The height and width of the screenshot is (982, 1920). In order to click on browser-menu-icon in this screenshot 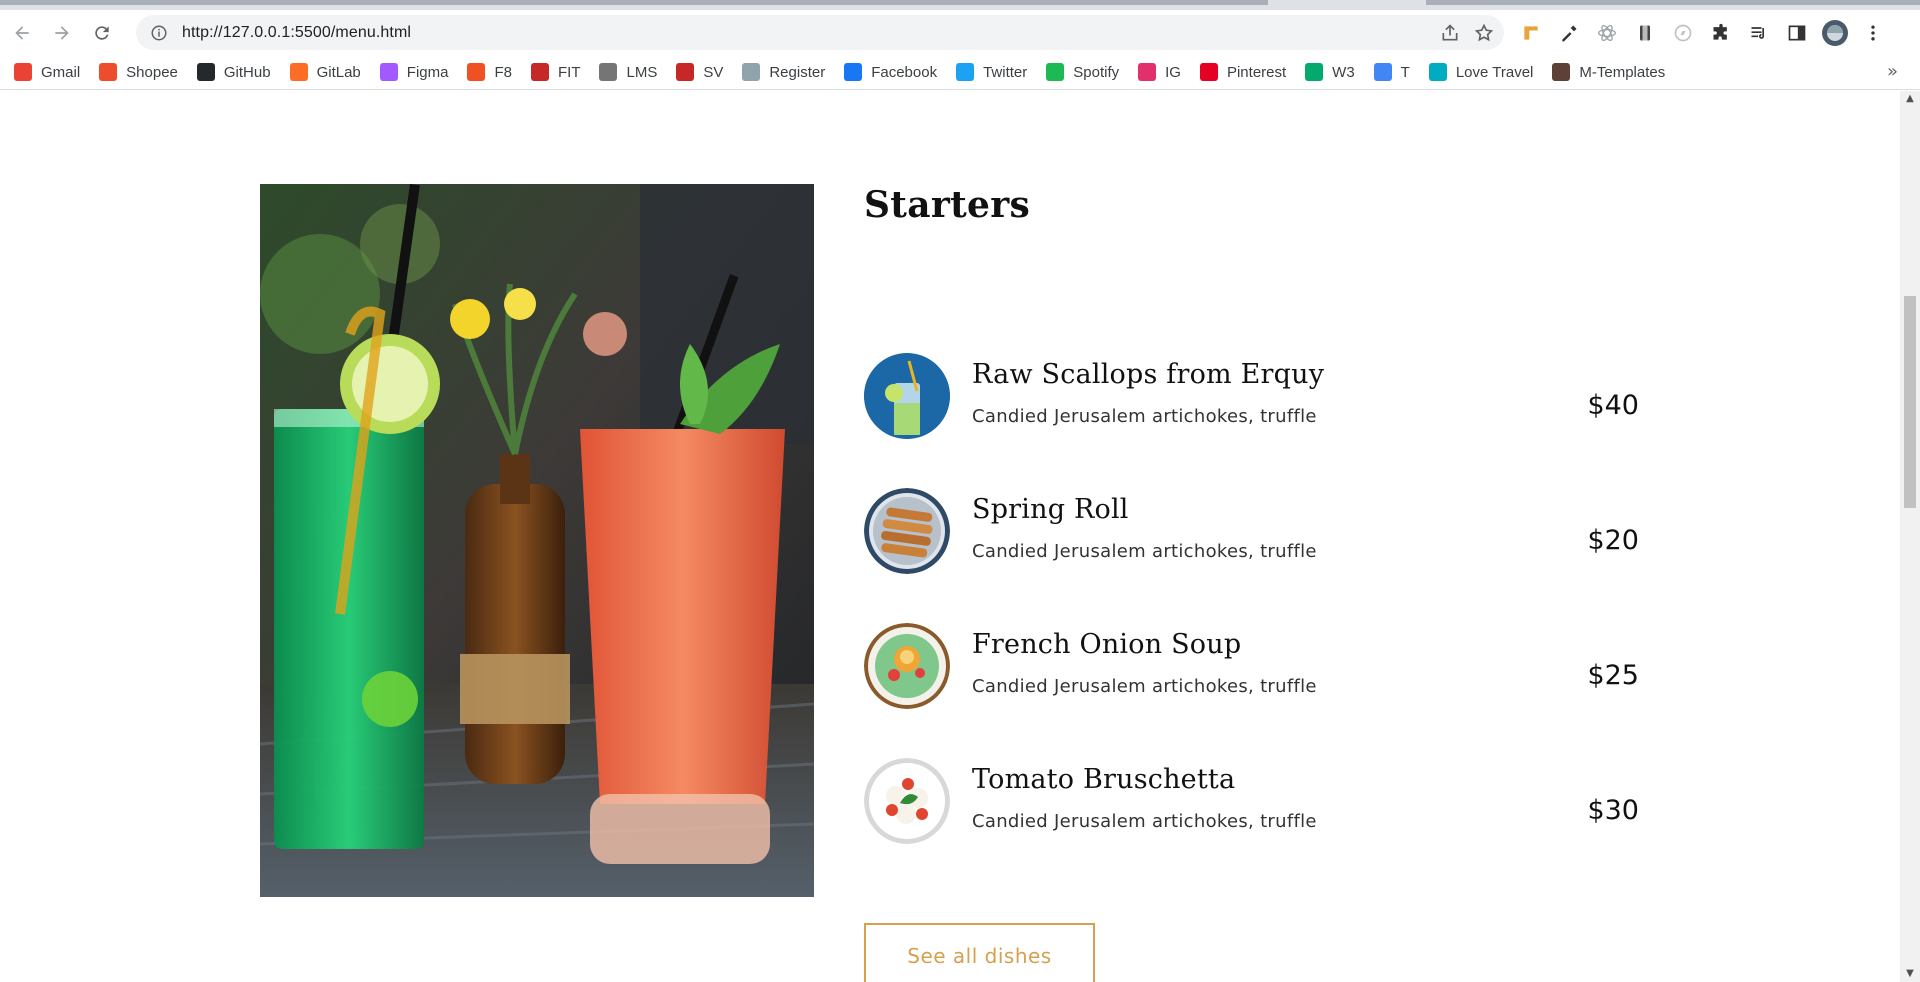, I will do `click(1873, 33)`.